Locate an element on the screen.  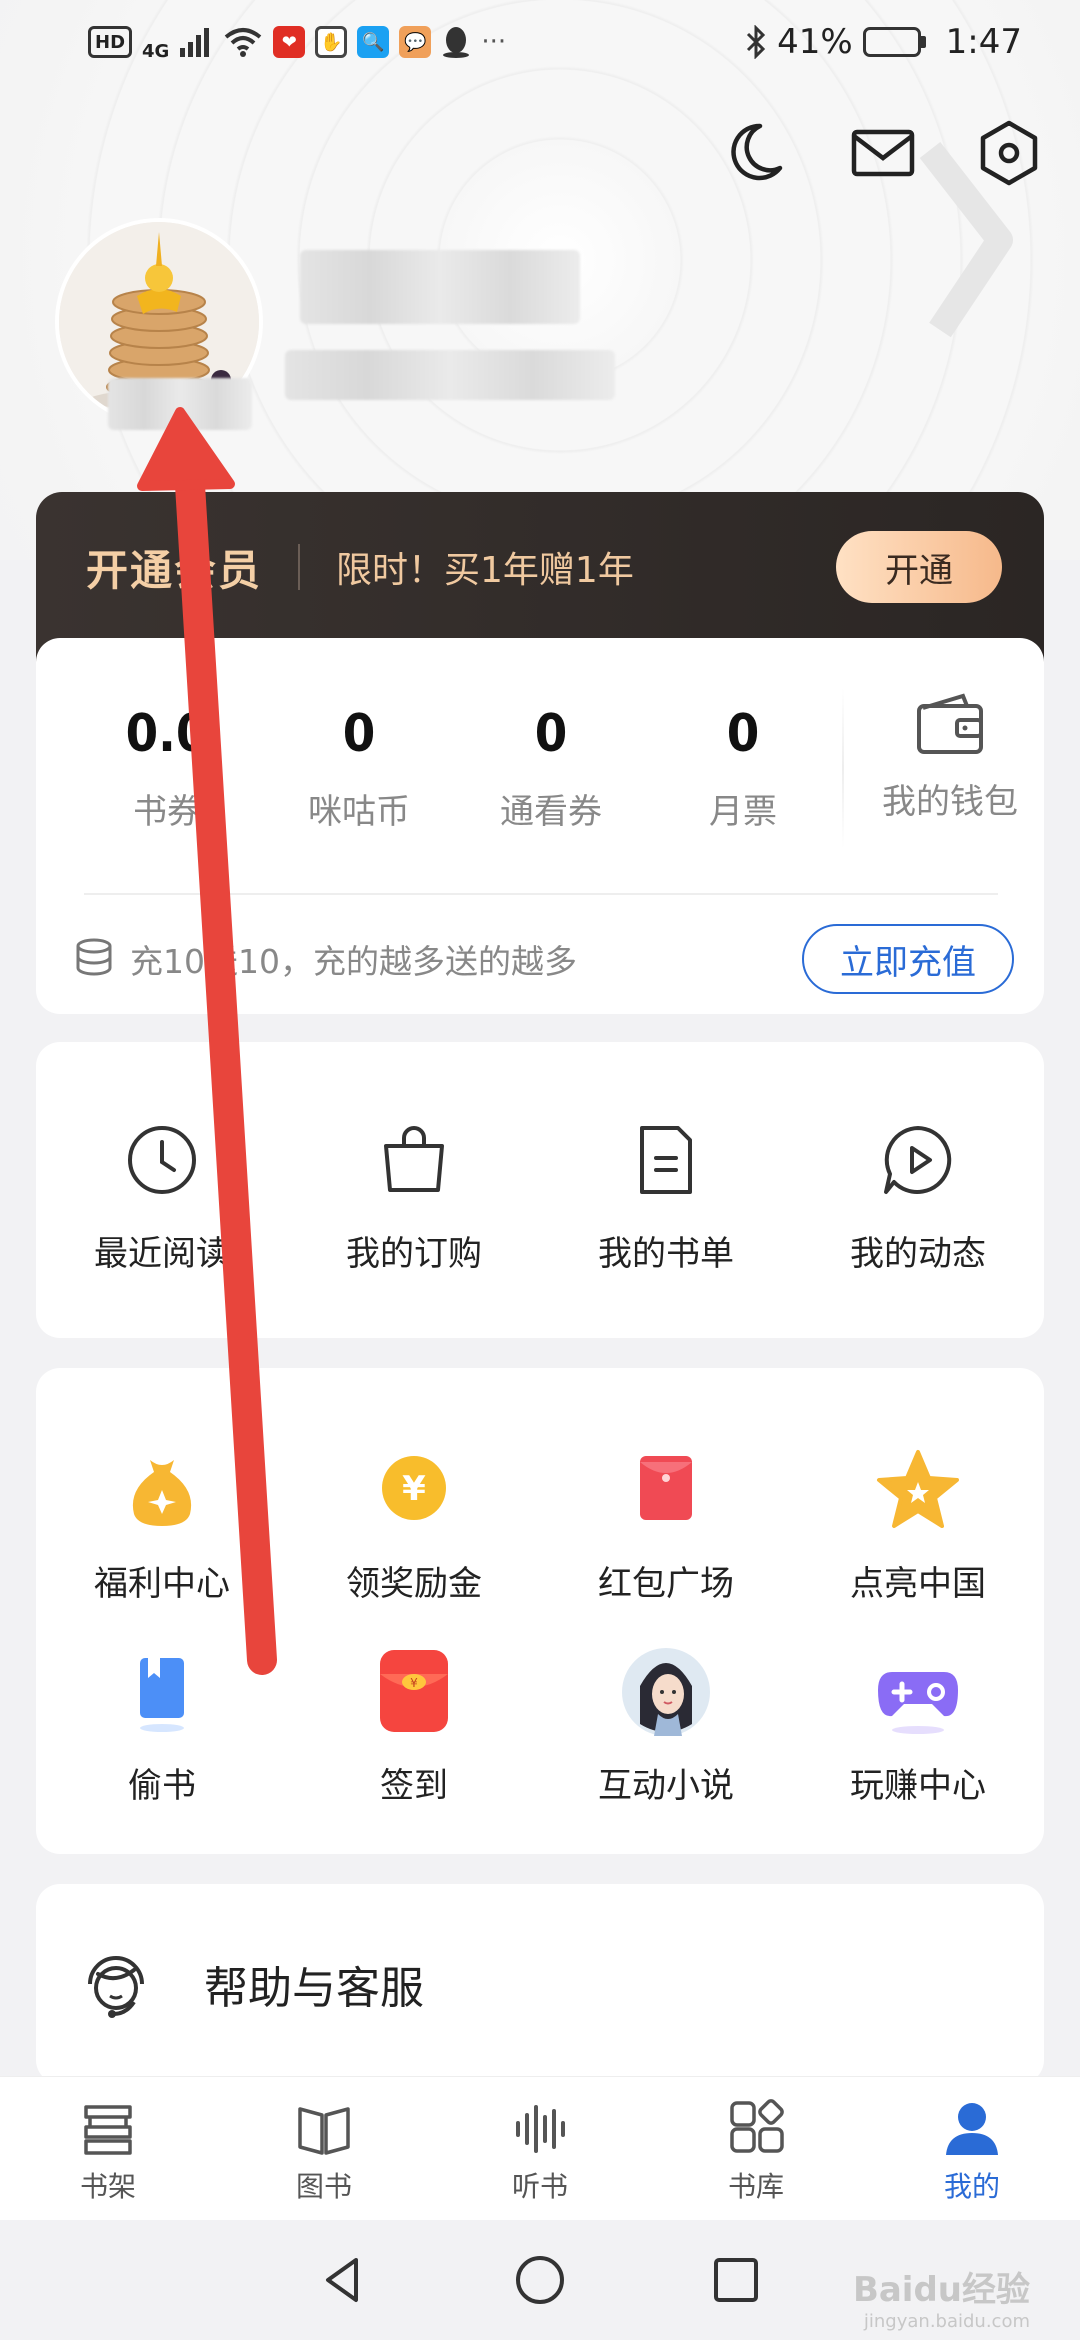
tab-label: 书架 is located at coordinates (107, 2186).